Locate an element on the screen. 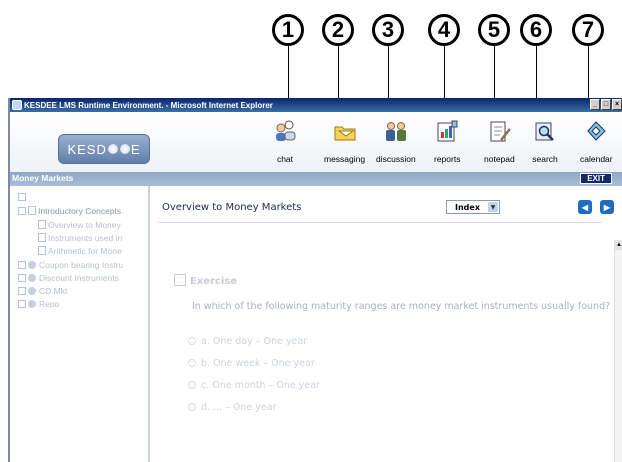 Image resolution: width=622 pixels, height=462 pixels. tree-item-section: CD Mkt is located at coordinates (42, 291).